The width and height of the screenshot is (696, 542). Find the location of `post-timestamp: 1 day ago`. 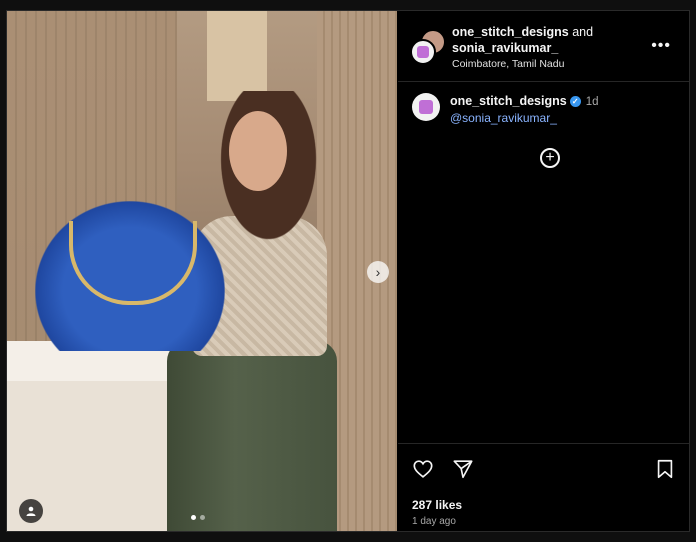

post-timestamp: 1 day ago is located at coordinates (434, 521).